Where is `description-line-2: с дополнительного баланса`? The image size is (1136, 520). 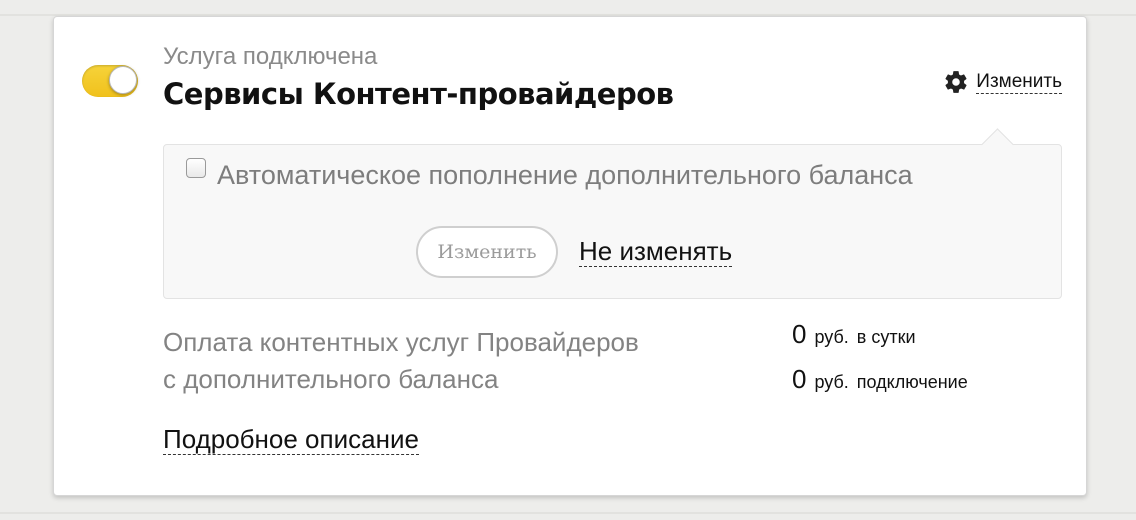
description-line-2: с дополнительного баланса is located at coordinates (331, 379).